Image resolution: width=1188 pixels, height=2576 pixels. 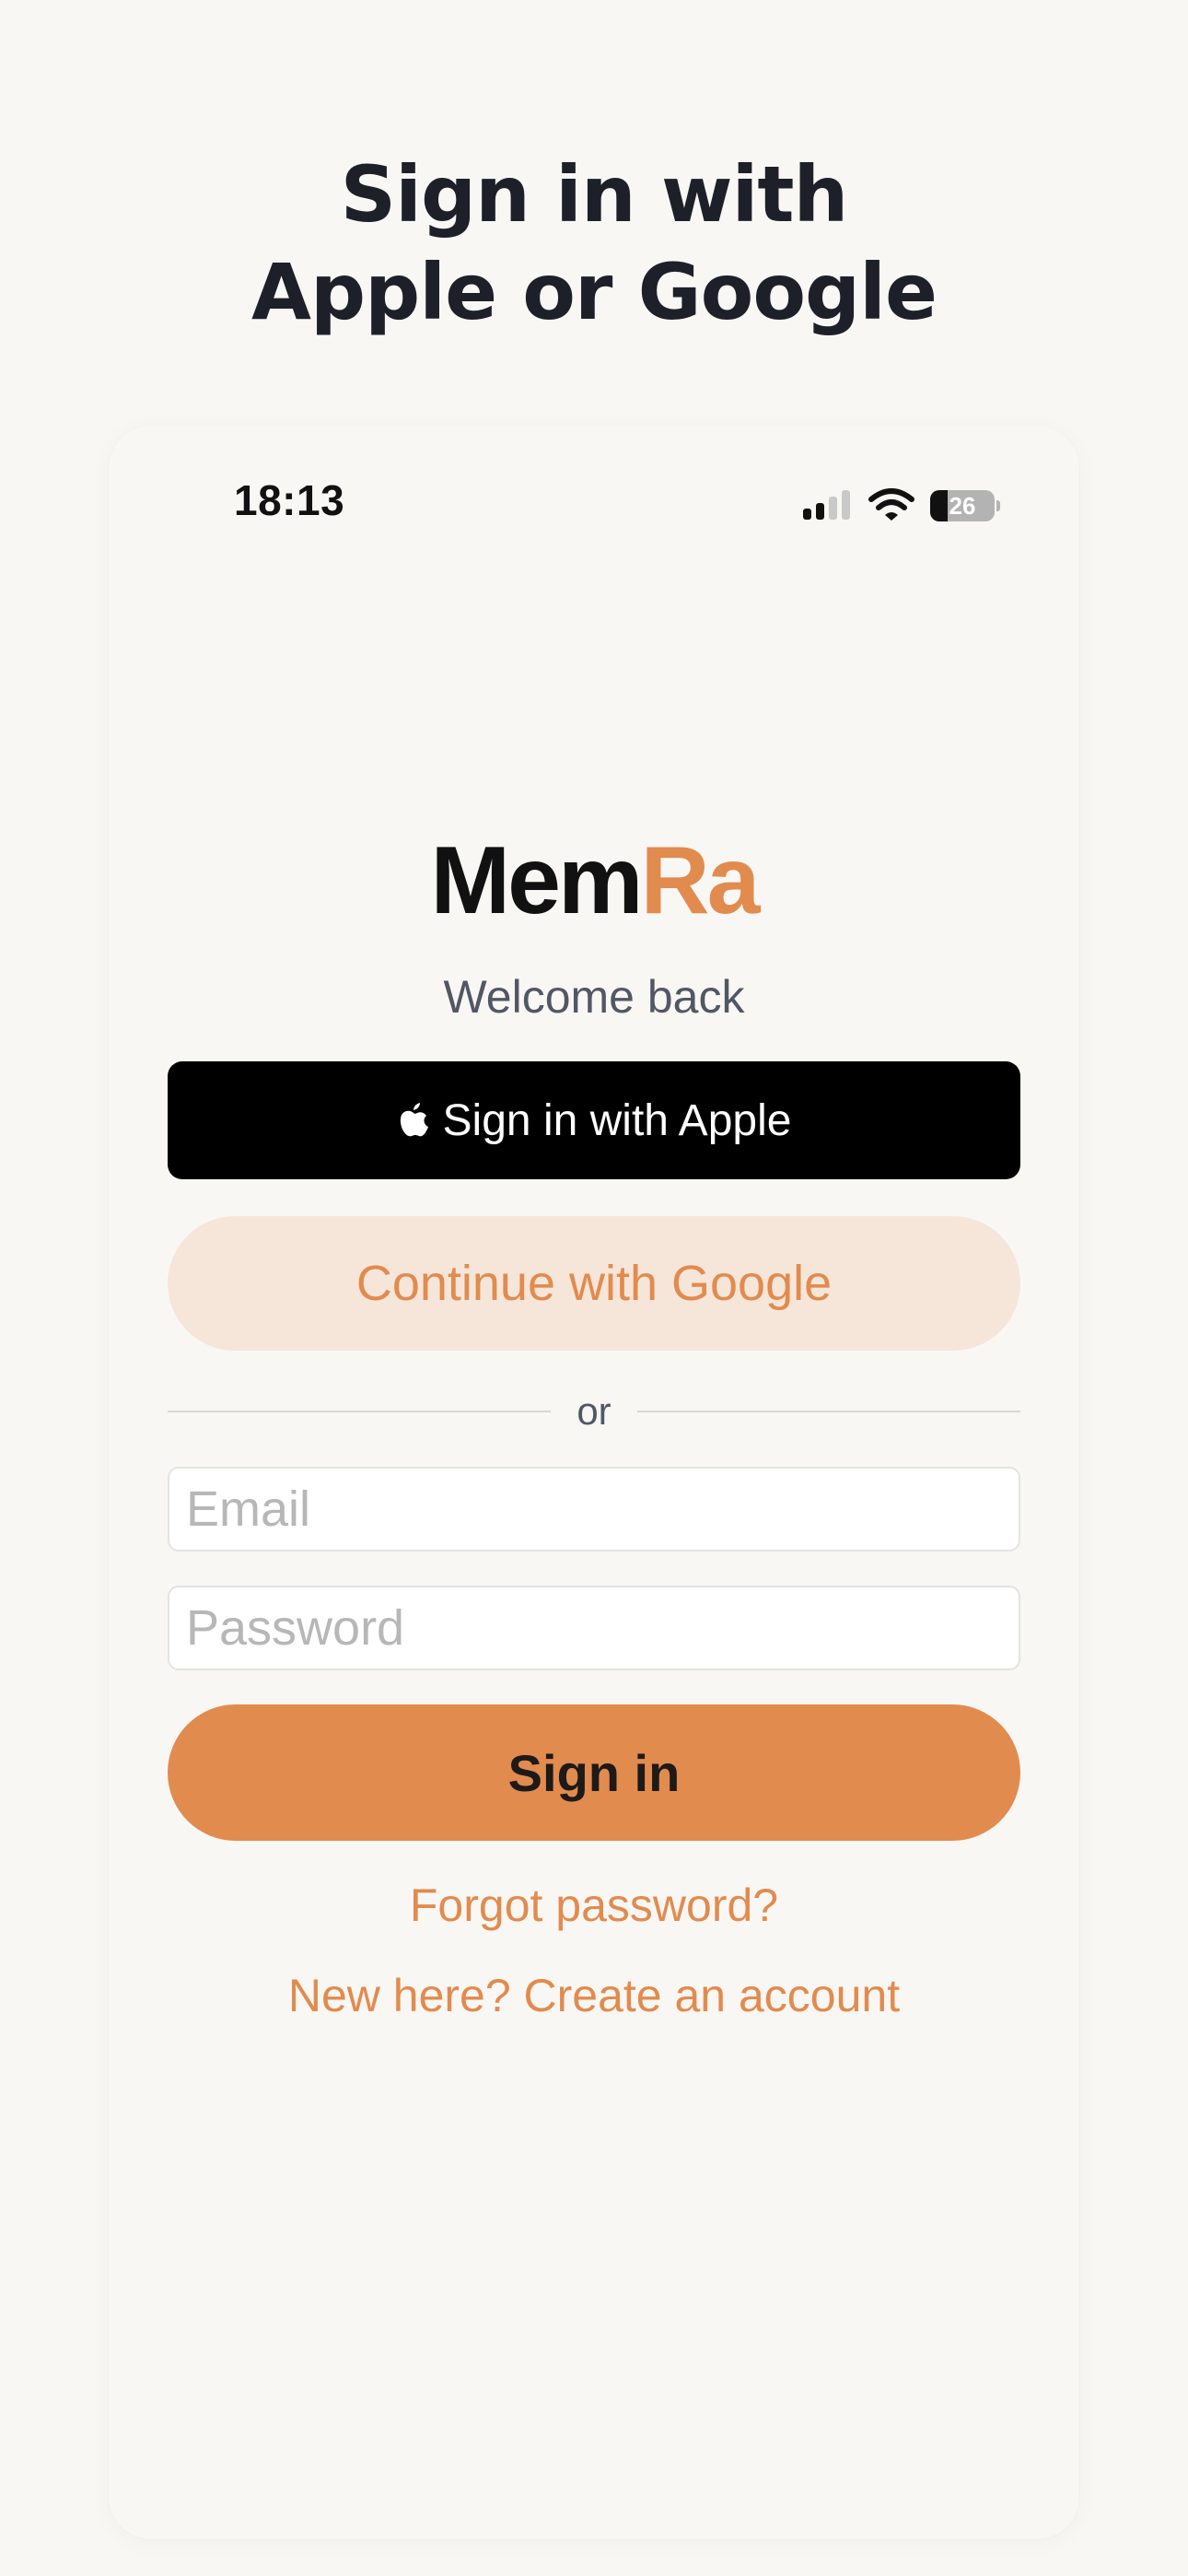 I want to click on continue-with-google-button: Continue with Google, so click(x=594, y=1283).